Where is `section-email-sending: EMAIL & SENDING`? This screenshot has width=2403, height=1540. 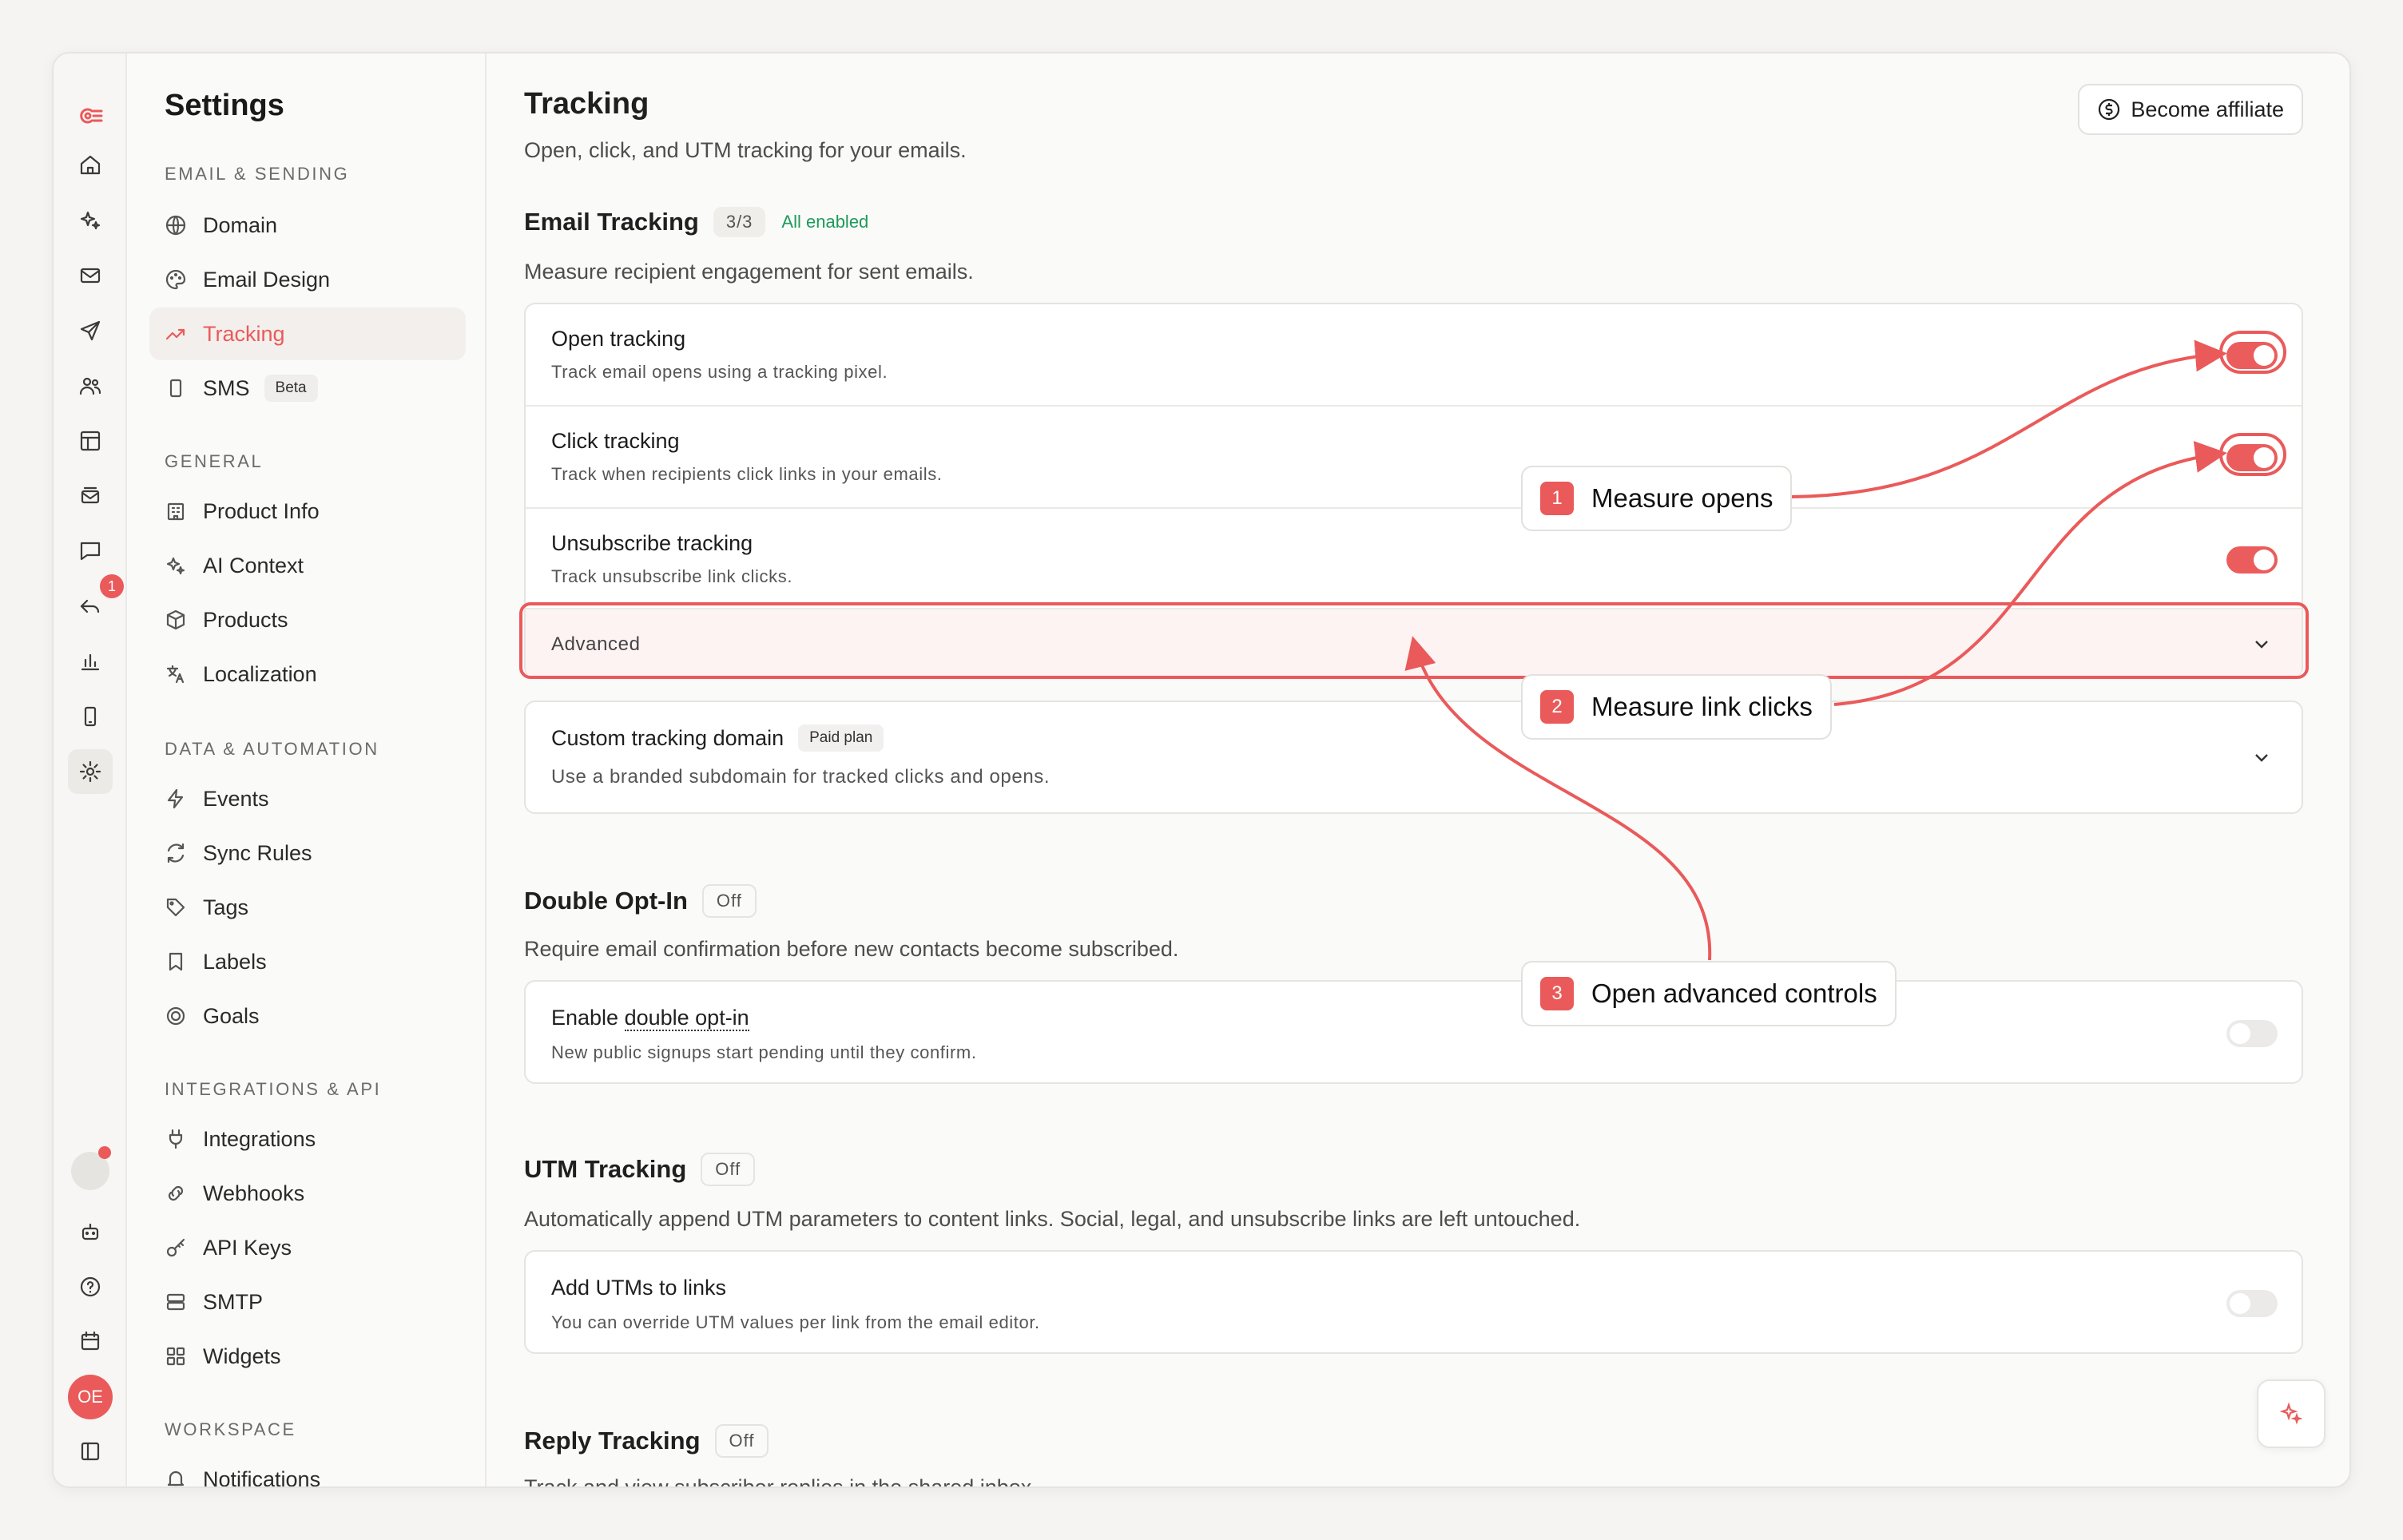 section-email-sending: EMAIL & SENDING is located at coordinates (257, 174).